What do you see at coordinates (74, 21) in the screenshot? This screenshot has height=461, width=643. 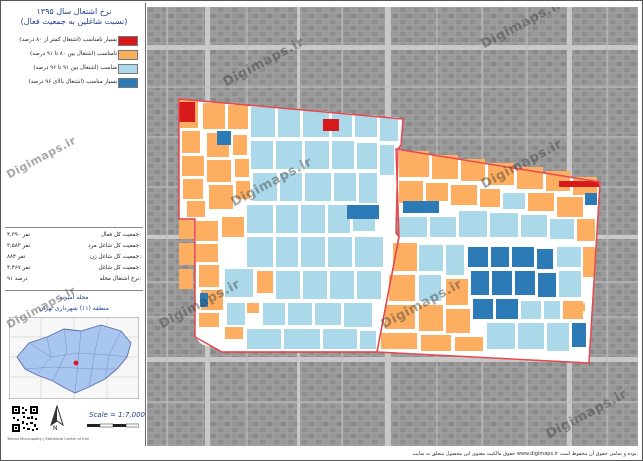 I see `map-subtitle: (نسبت شاغلین به جمعیت فعال)` at bounding box center [74, 21].